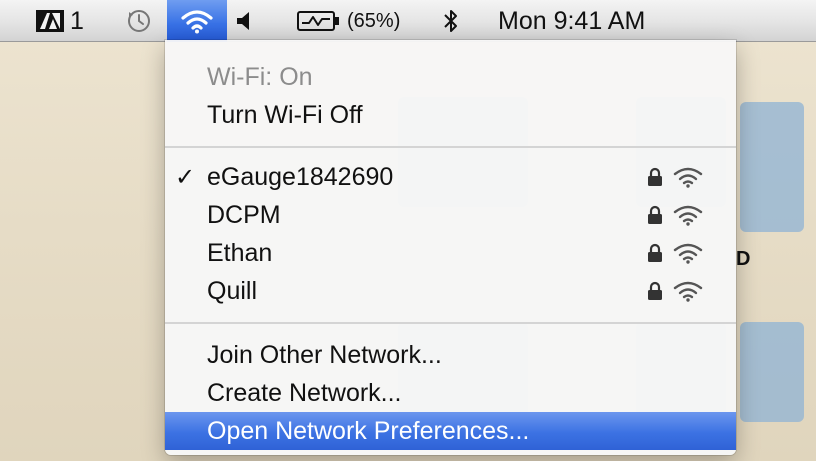  What do you see at coordinates (450, 215) in the screenshot?
I see `network-item-dcpm: DCPM` at bounding box center [450, 215].